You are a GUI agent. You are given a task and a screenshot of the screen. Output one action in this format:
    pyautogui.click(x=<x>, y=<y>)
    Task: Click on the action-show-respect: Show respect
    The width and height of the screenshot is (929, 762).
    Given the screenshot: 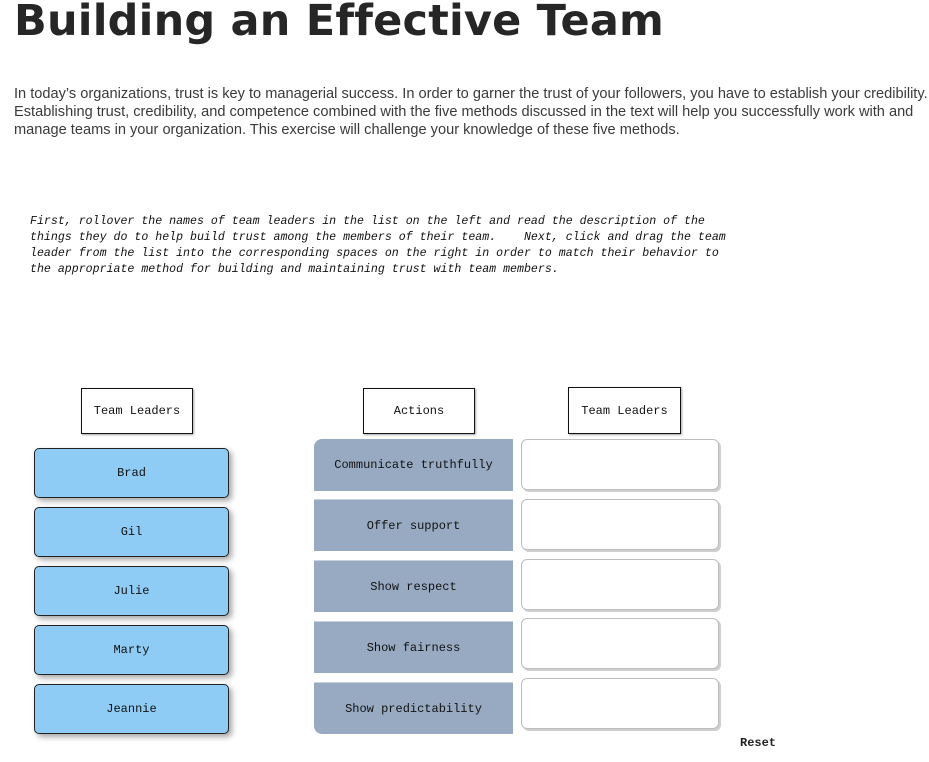 What is the action you would take?
    pyautogui.click(x=413, y=586)
    